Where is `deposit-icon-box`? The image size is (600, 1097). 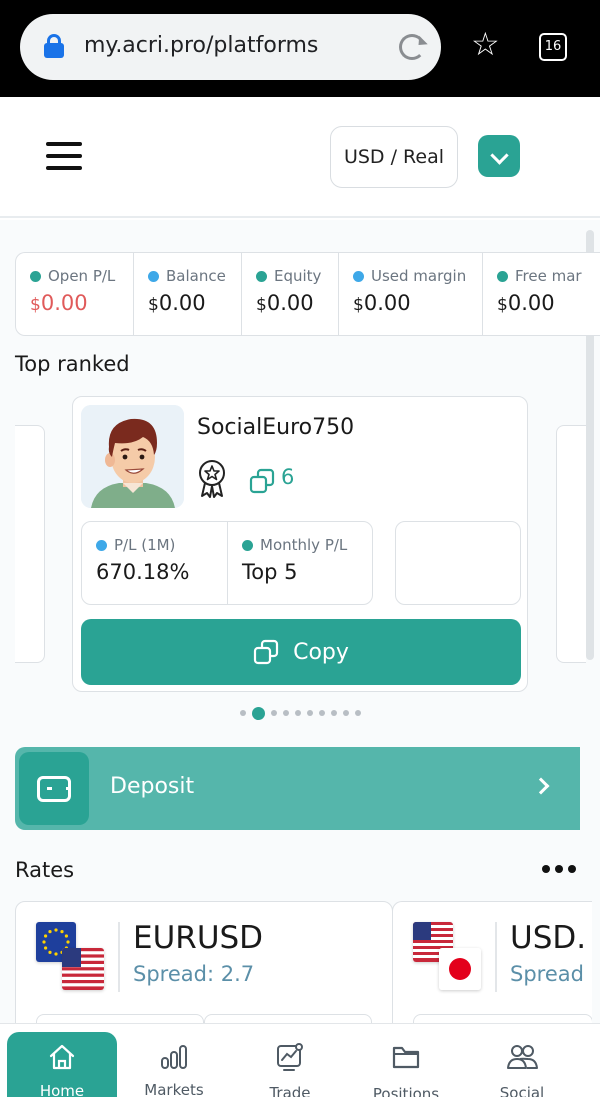
deposit-icon-box is located at coordinates (54, 788).